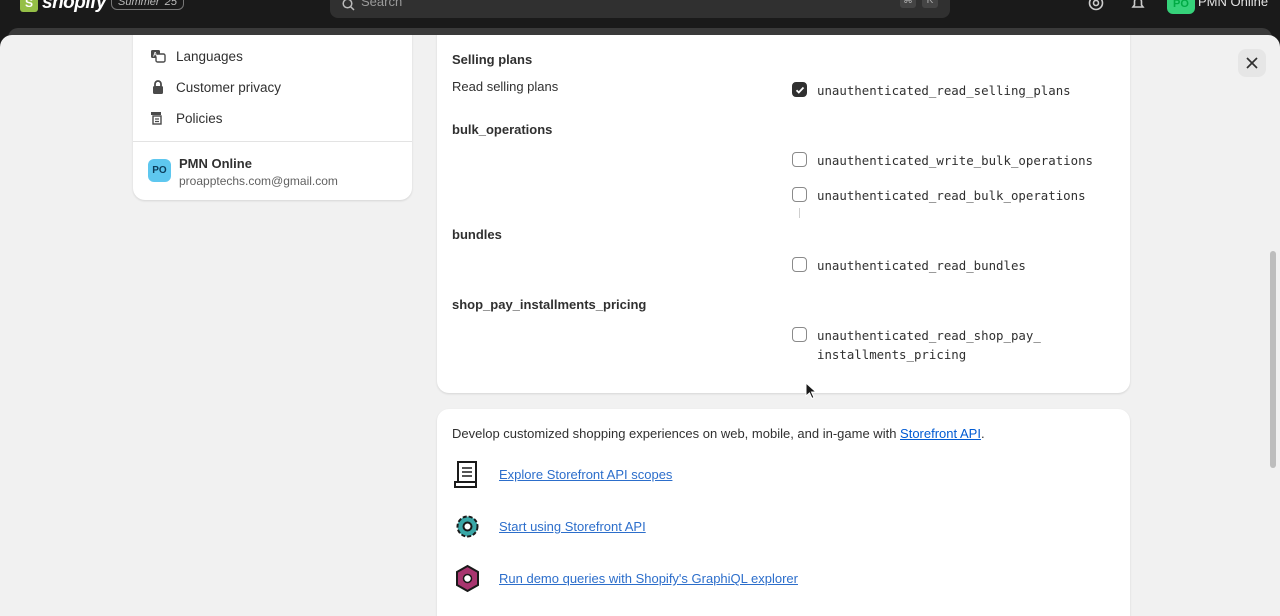 The image size is (1280, 616). Describe the element at coordinates (159, 170) in the screenshot. I see `store-avatar: PO` at that location.